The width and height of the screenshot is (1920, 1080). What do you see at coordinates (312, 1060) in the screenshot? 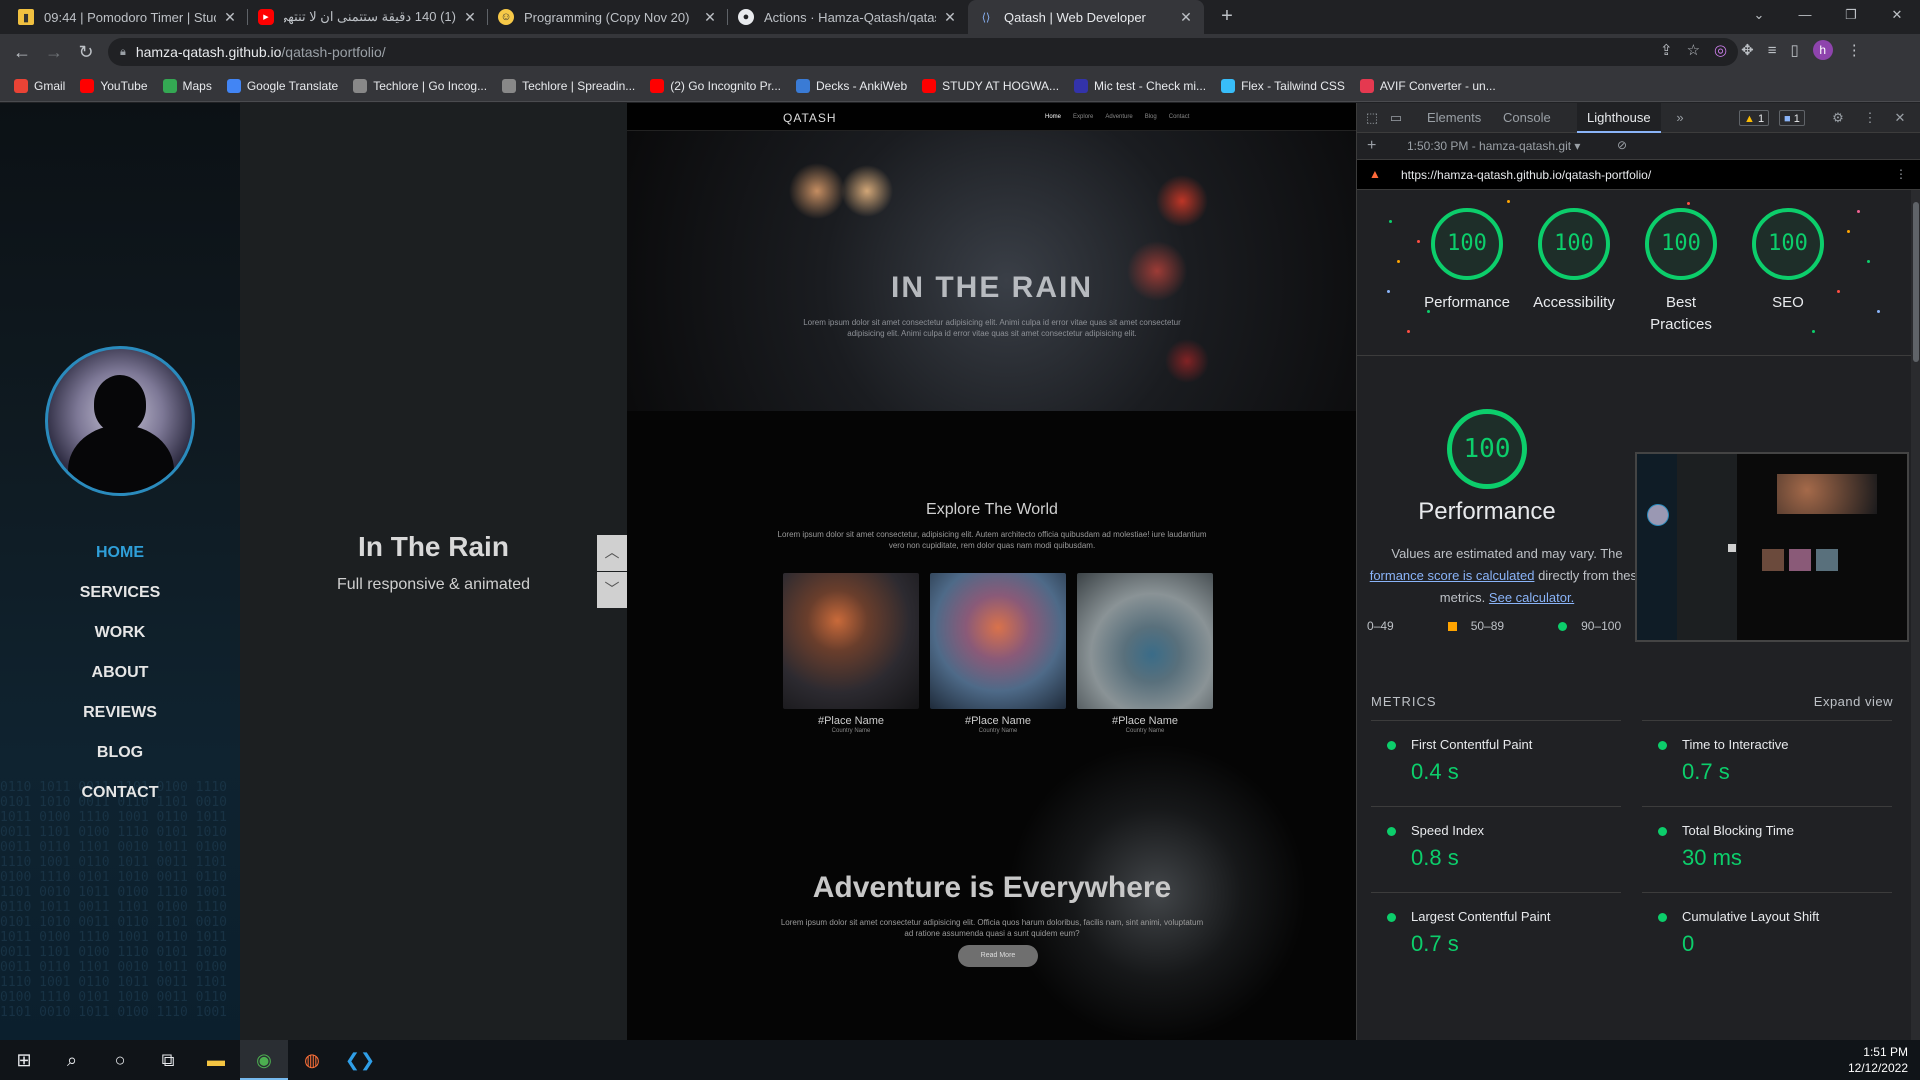
I see `firefox-icon: ◍` at bounding box center [312, 1060].